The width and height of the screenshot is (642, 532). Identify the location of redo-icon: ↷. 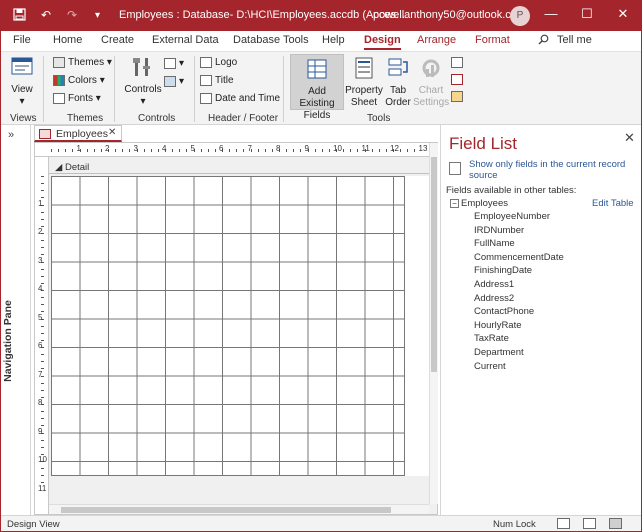
(72, 15).